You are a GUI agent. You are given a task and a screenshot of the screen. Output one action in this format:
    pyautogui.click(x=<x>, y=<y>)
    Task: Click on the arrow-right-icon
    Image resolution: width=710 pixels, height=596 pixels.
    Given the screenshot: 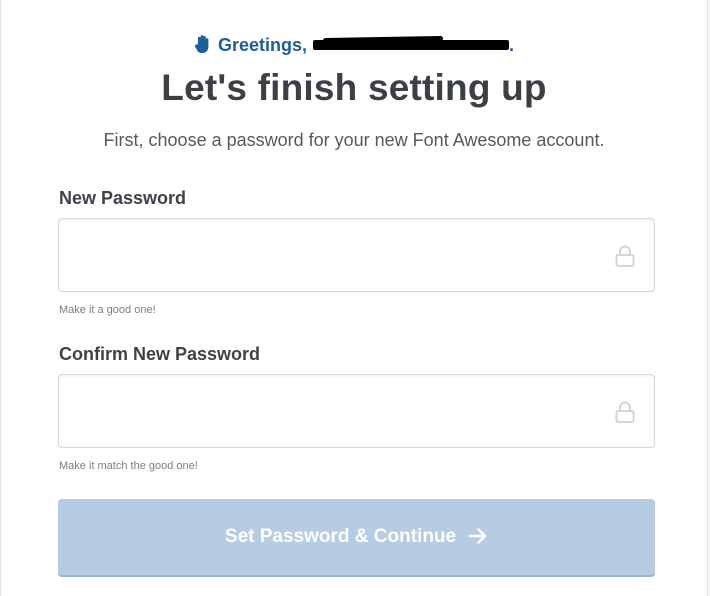 What is the action you would take?
    pyautogui.click(x=477, y=536)
    